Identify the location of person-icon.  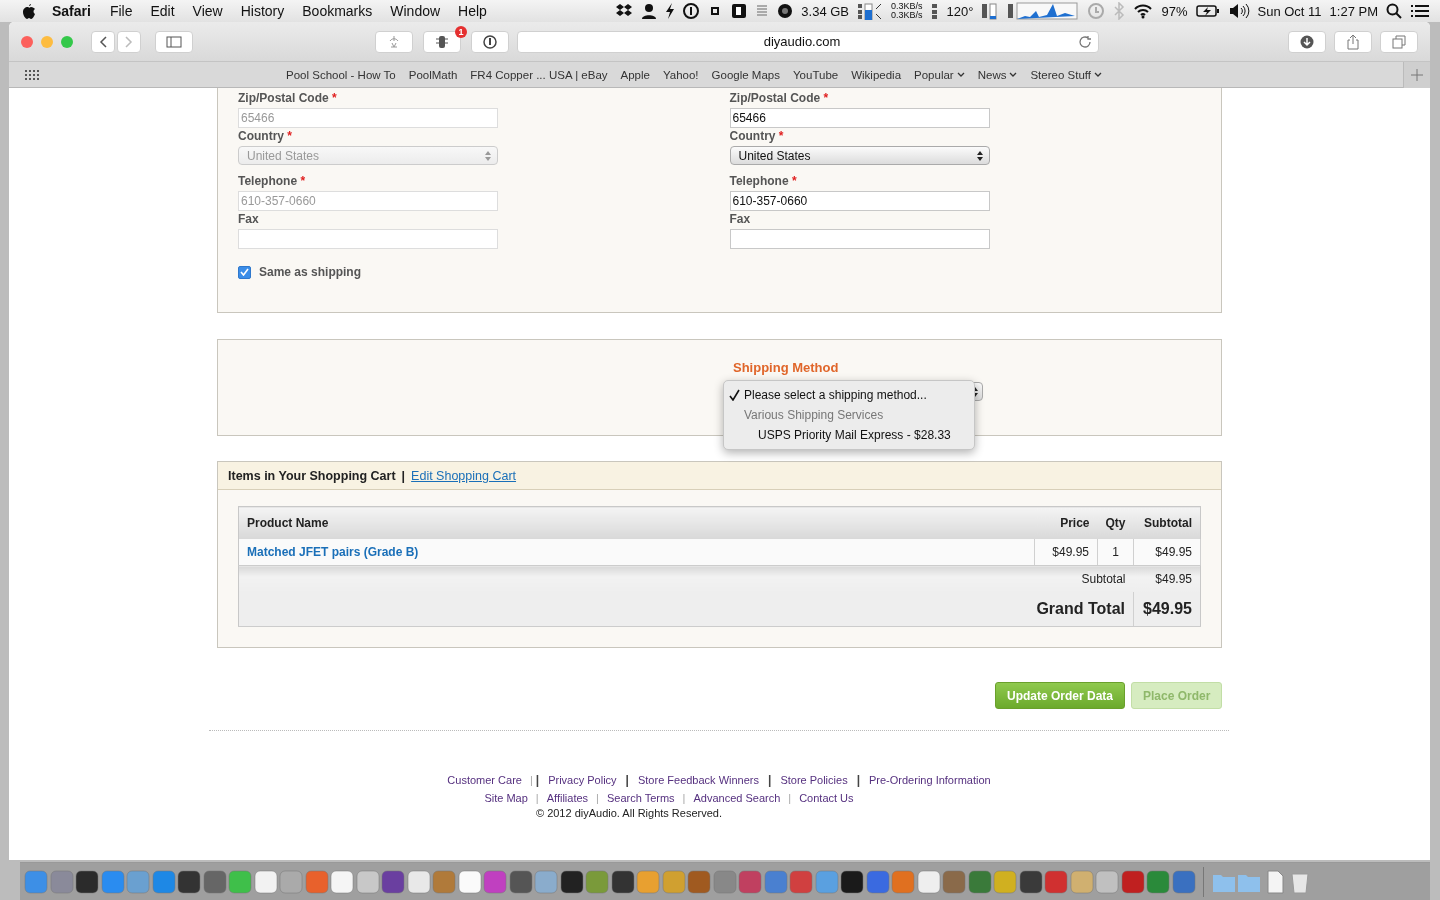
(649, 11).